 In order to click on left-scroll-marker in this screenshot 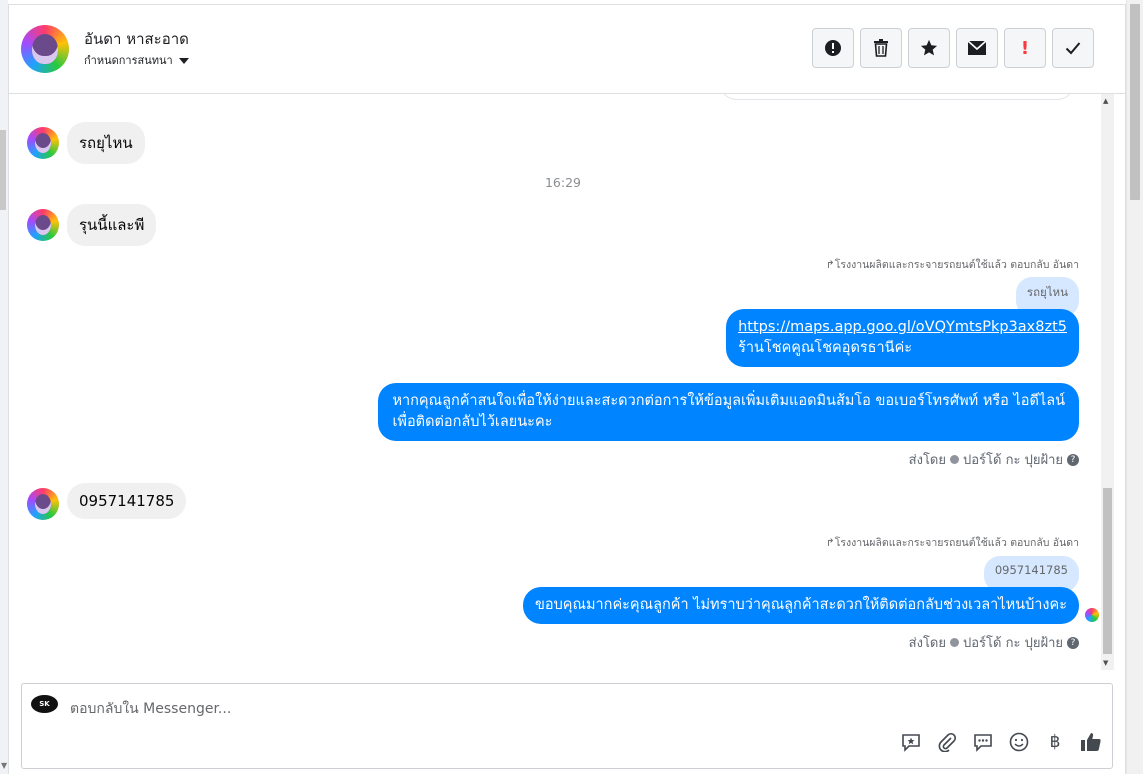, I will do `click(3, 170)`.